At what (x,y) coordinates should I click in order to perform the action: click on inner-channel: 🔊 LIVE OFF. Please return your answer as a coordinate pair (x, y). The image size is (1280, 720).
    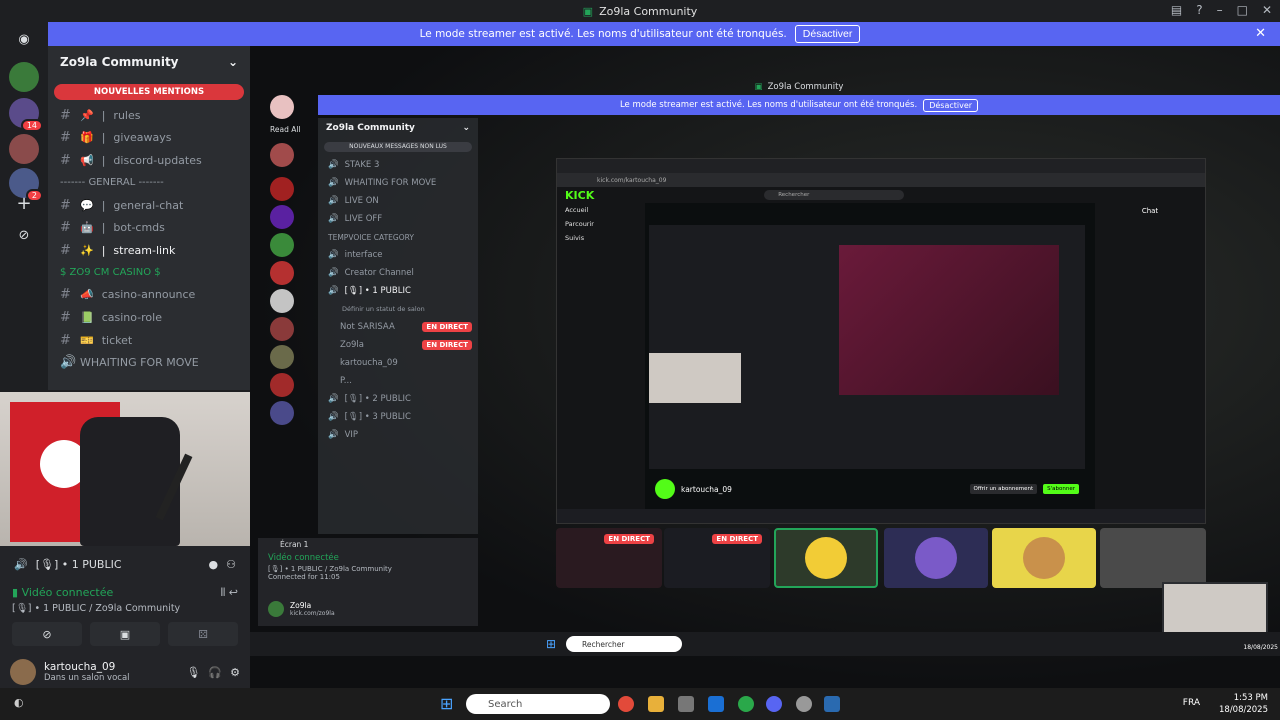
    Looking at the image, I should click on (398, 219).